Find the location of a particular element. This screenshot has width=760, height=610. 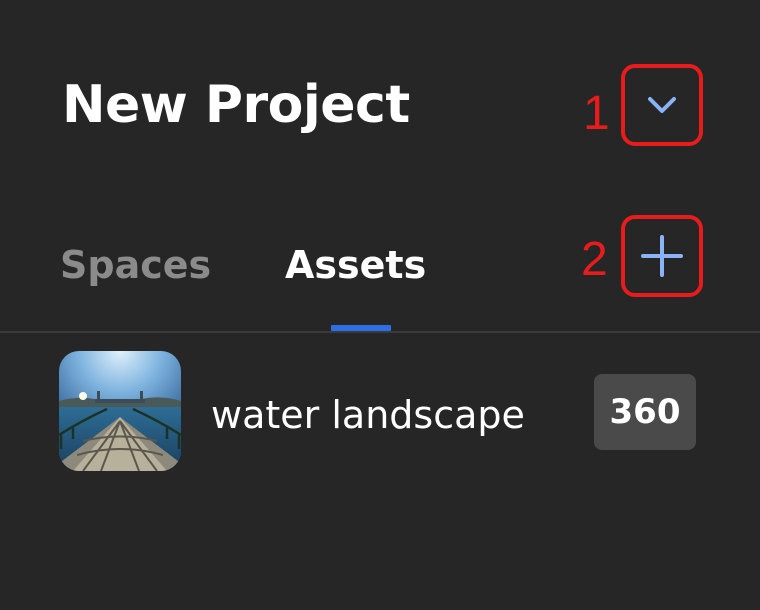

collapse-project-button is located at coordinates (662, 105).